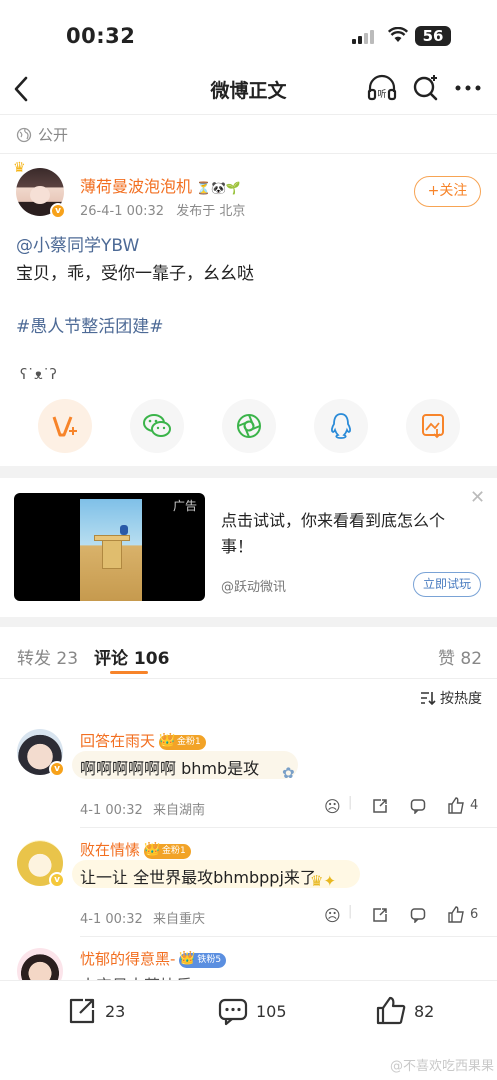 The height and width of the screenshot is (1080, 497). Describe the element at coordinates (185, 506) in the screenshot. I see `ad-label: 广告` at that location.